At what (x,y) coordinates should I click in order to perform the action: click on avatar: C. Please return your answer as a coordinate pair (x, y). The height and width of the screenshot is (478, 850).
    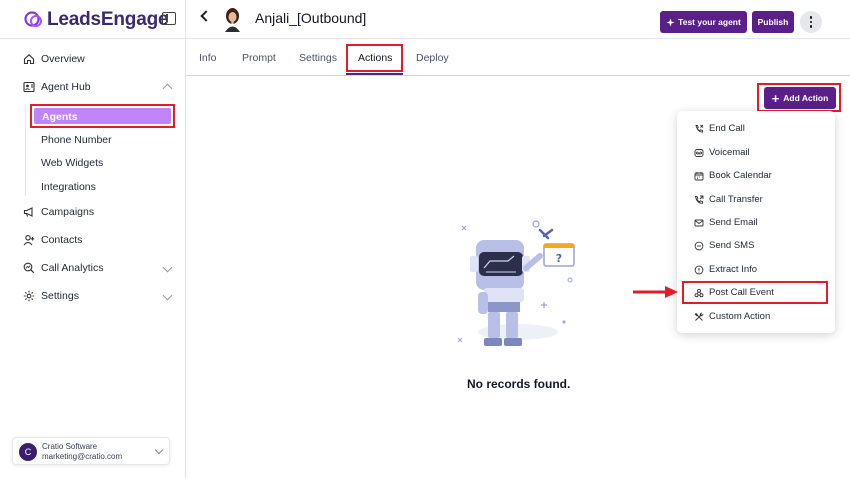
    Looking at the image, I should click on (28, 452).